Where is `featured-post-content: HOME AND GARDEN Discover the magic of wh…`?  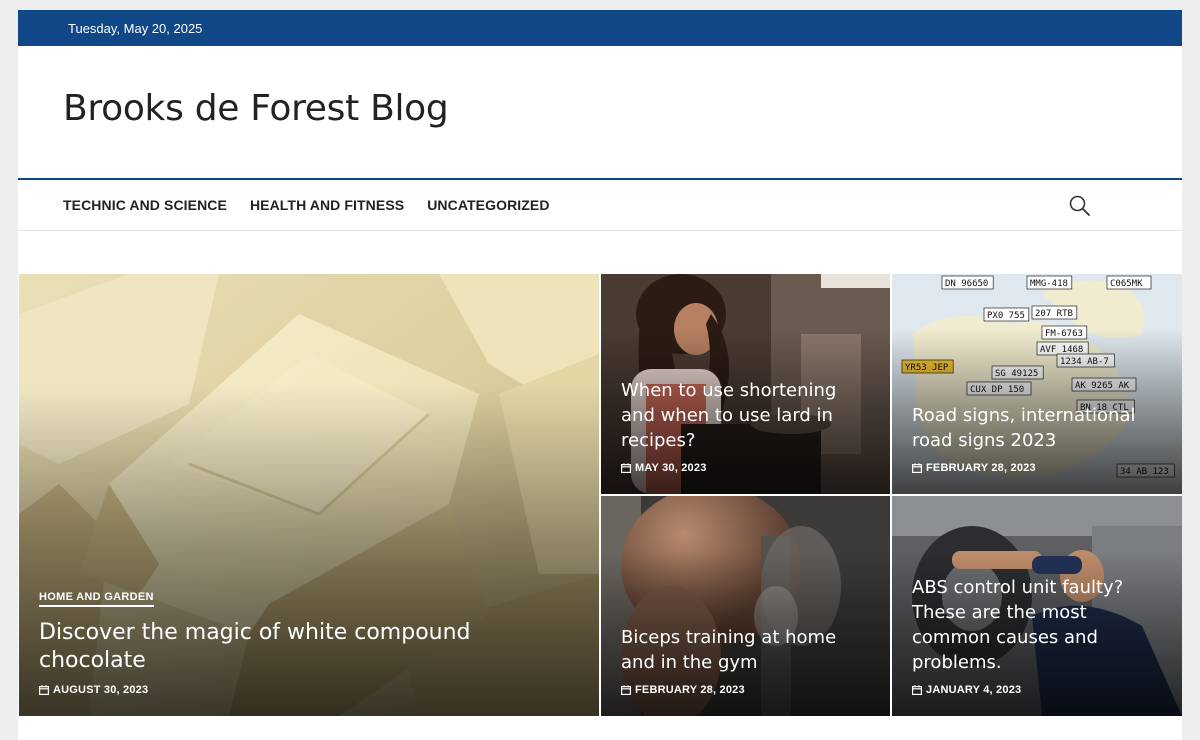 featured-post-content: HOME AND GARDEN Discover the magic of wh… is located at coordinates (310, 641).